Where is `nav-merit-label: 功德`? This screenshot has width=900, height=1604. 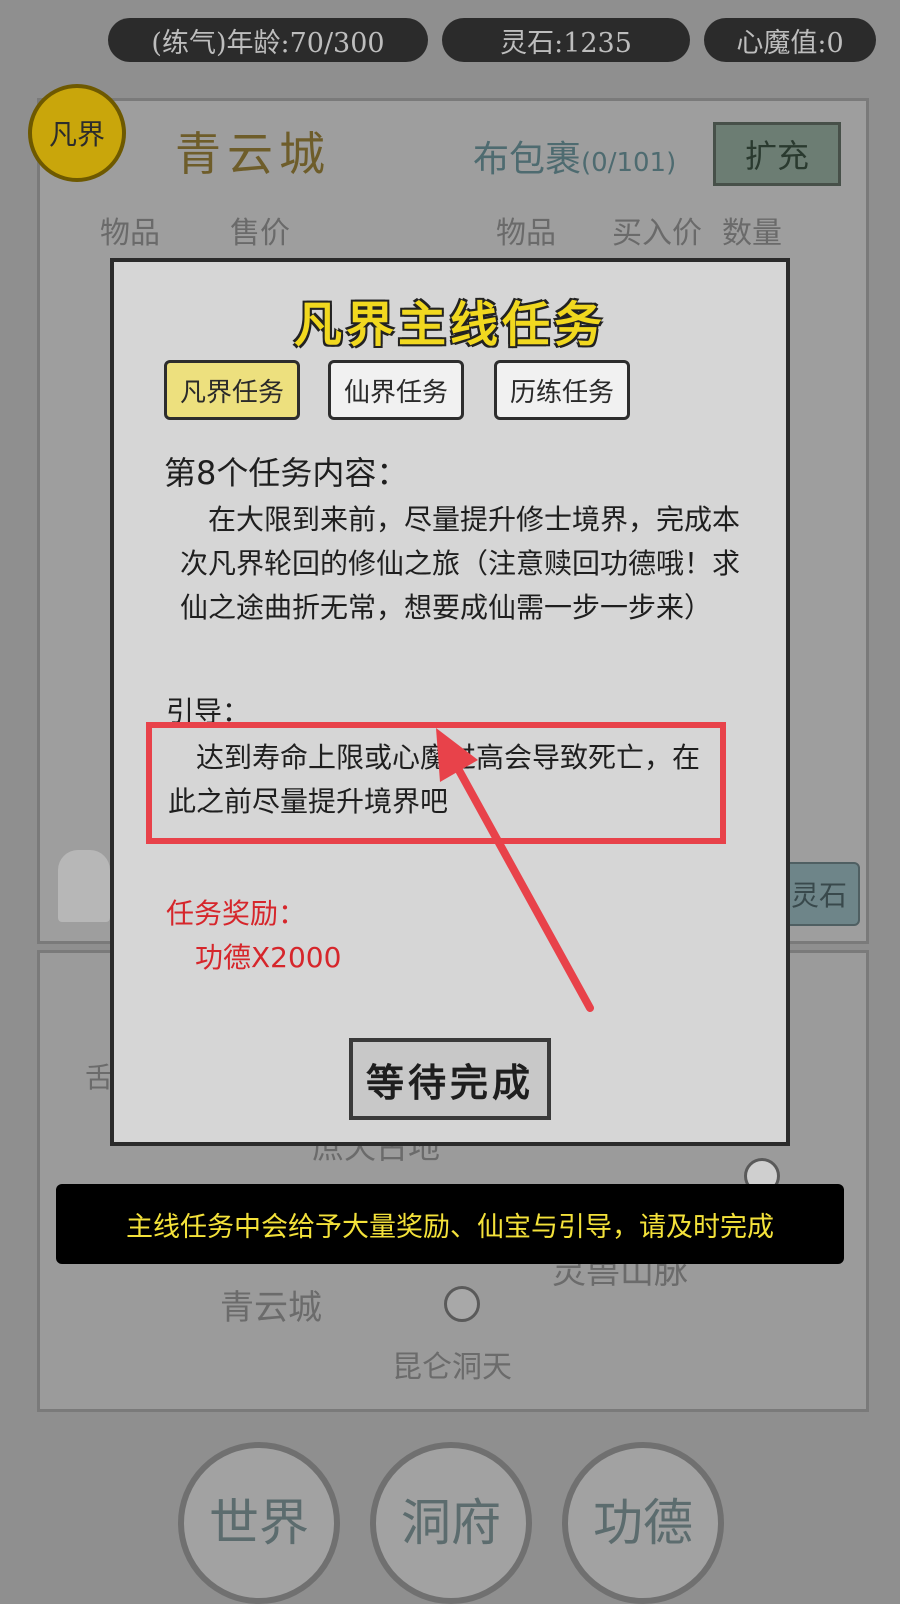
nav-merit-label: 功德 is located at coordinates (643, 1523).